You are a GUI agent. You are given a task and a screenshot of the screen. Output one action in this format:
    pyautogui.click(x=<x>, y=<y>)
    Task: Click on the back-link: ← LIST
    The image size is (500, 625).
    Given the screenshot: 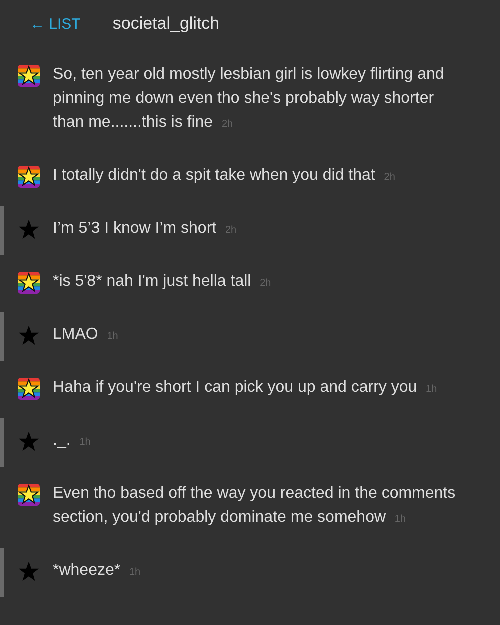 What is the action you would take?
    pyautogui.click(x=55, y=24)
    